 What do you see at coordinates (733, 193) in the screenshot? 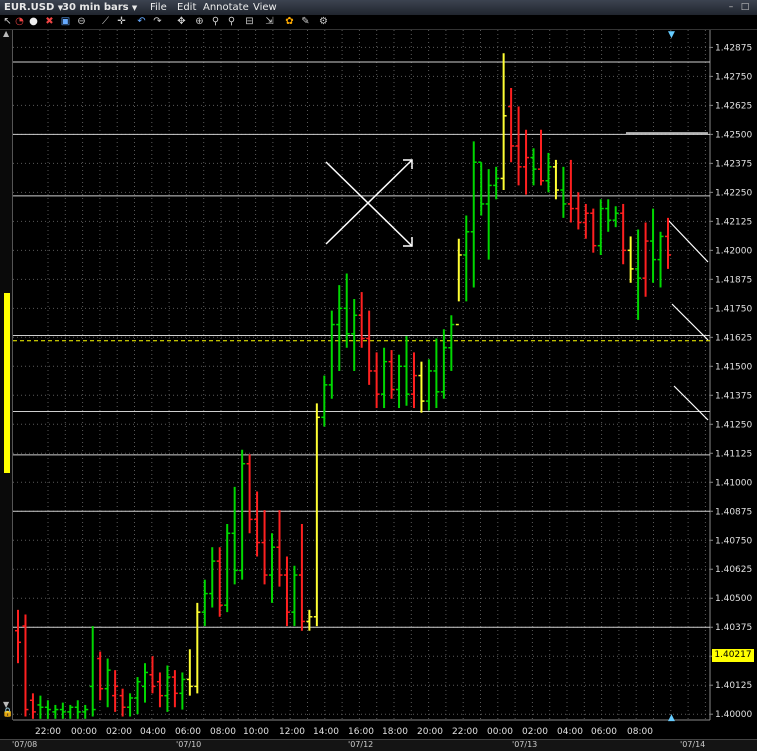
I see `price-tick-label: 1.42250` at bounding box center [733, 193].